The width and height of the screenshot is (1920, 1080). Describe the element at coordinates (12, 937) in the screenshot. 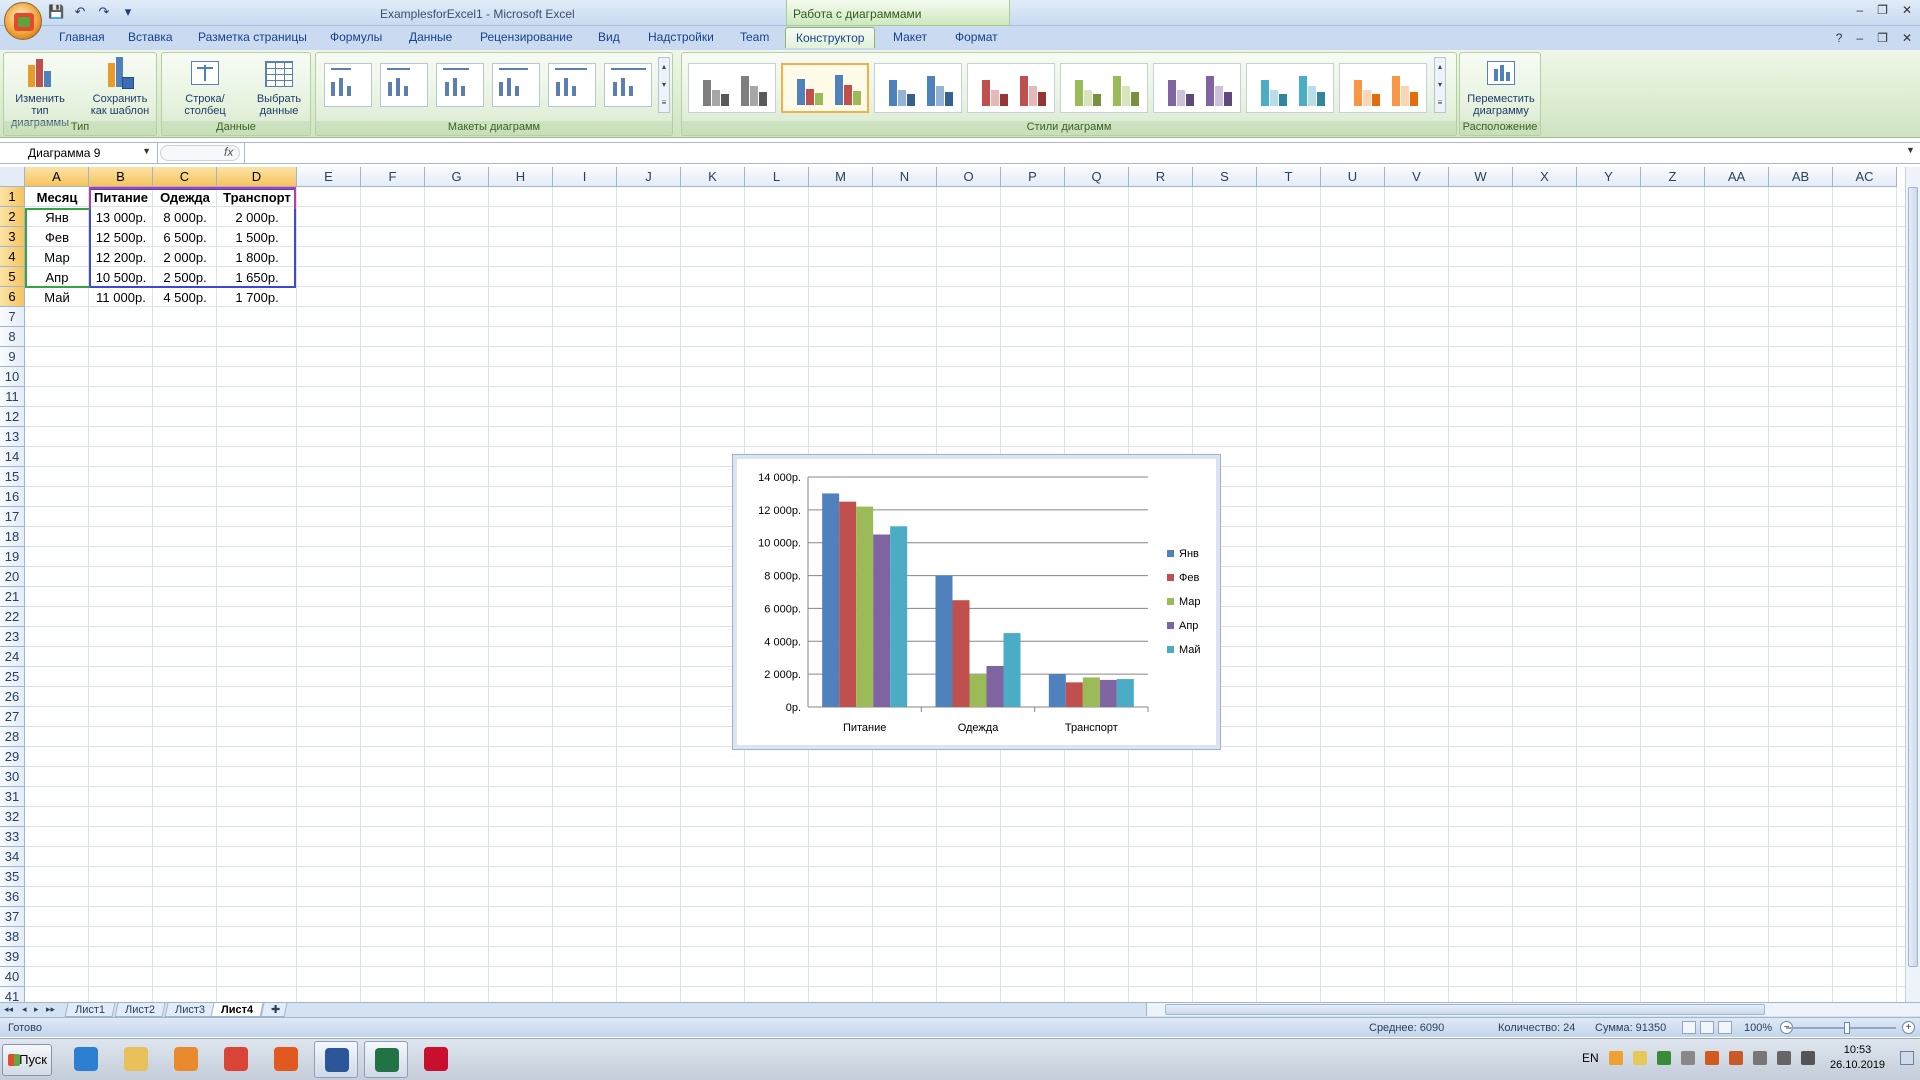

I see `row-header-38: 38` at that location.